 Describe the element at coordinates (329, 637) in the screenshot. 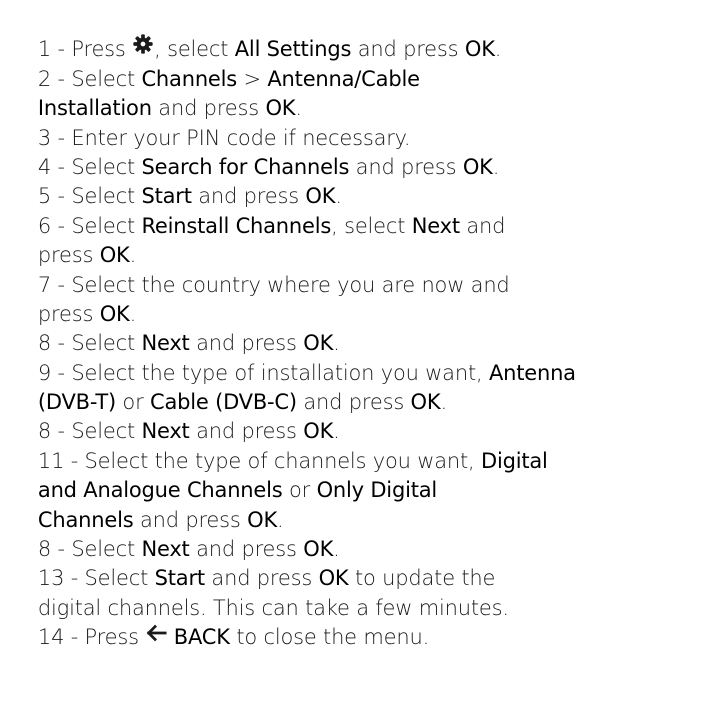

I see `step-text: to close the menu.` at that location.